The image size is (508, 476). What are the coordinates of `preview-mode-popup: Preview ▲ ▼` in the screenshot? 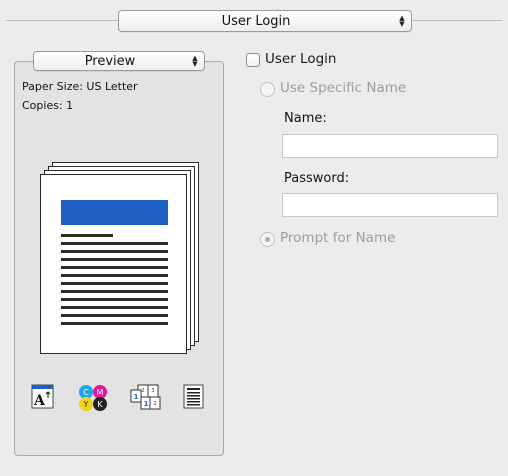 It's located at (119, 61).